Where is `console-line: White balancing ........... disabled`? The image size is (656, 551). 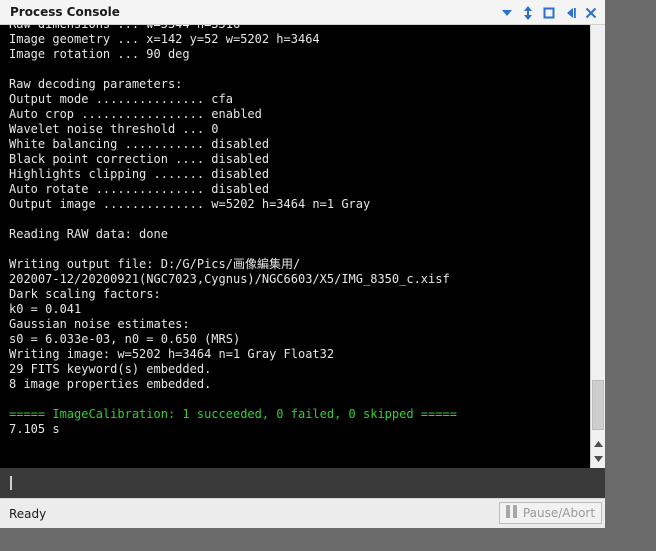 console-line: White balancing ........... disabled is located at coordinates (139, 144).